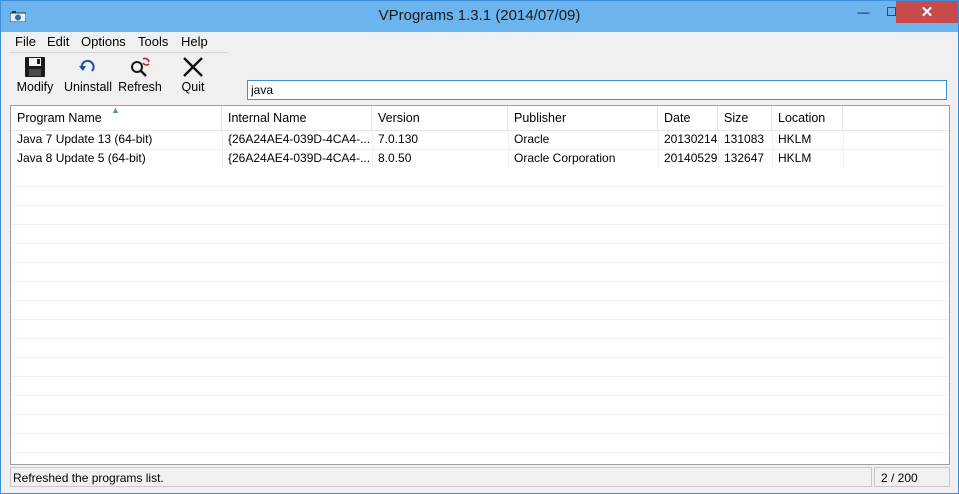  Describe the element at coordinates (745, 118) in the screenshot. I see `column-size: Size` at that location.